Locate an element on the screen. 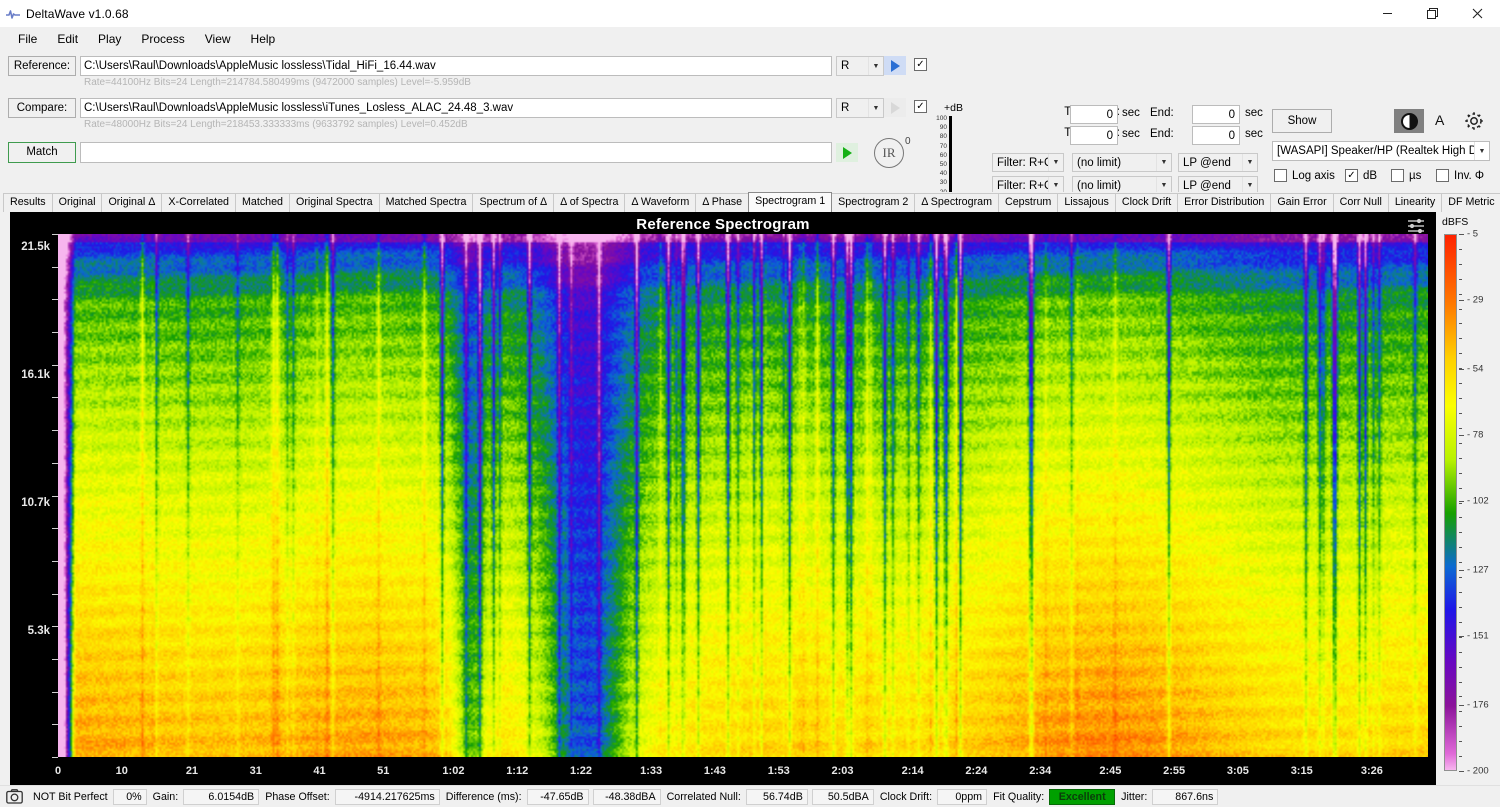  menu-file: File is located at coordinates (27, 39).